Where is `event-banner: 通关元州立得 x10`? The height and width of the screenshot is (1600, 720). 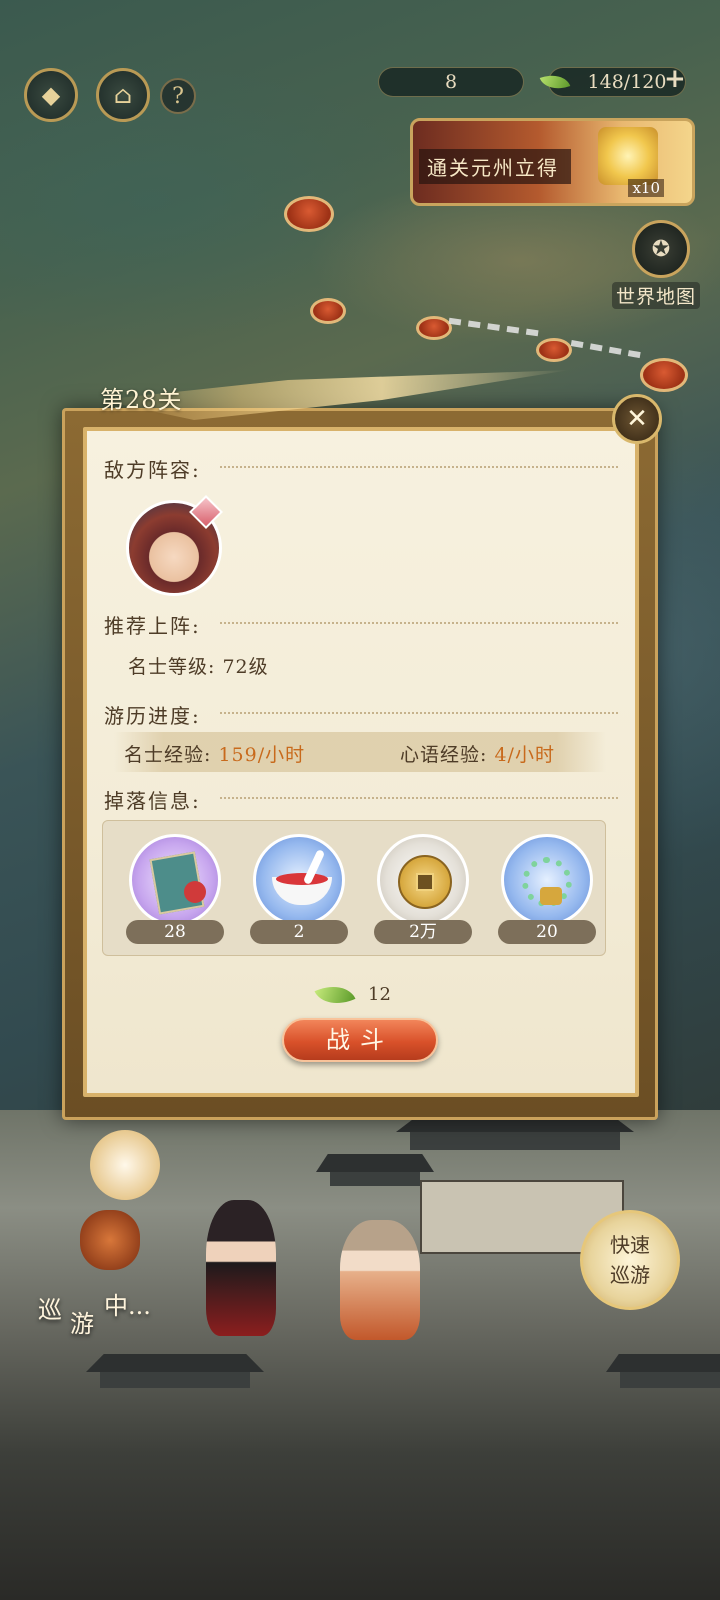
event-banner: 通关元州立得 x10 is located at coordinates (552, 162).